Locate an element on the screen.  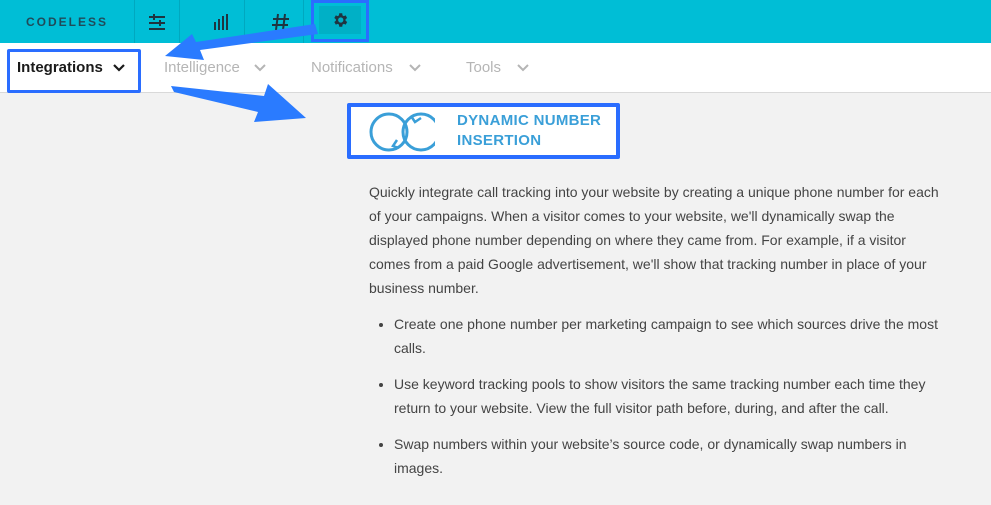
tab-tools: Tools is located at coordinates (497, 67).